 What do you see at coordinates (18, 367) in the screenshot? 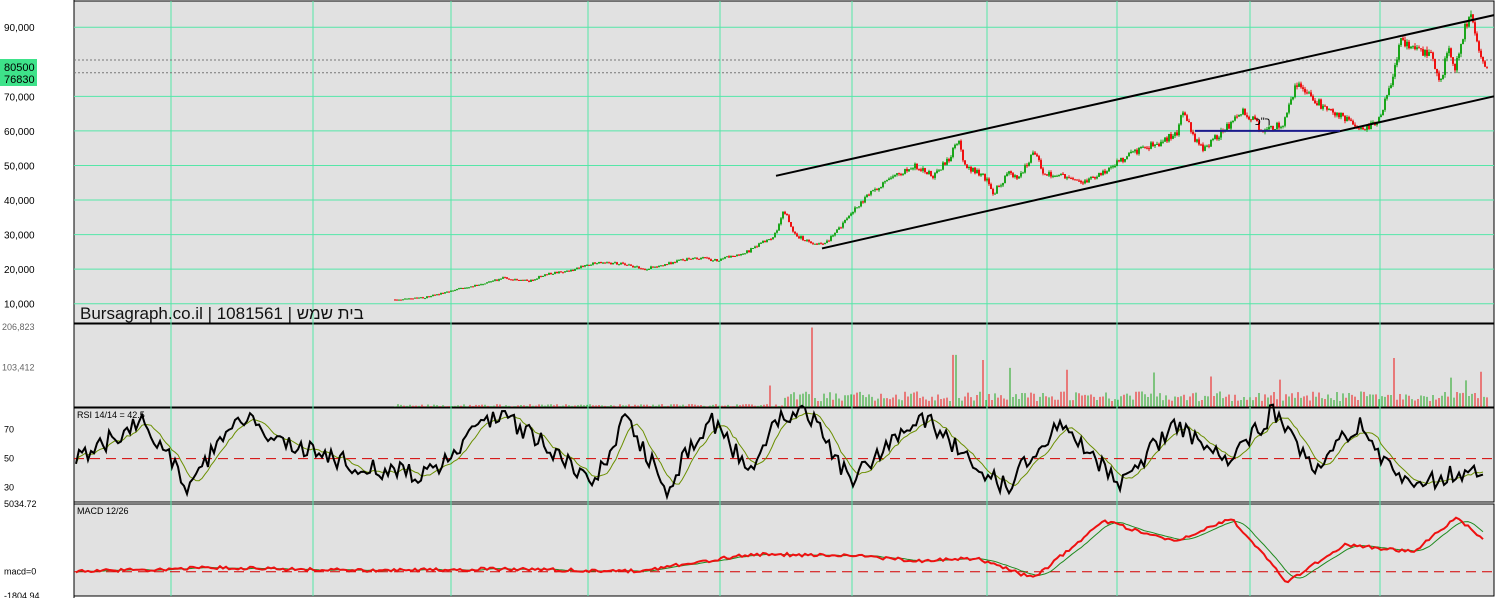
I see `volume-tick-label: 103,412` at bounding box center [18, 367].